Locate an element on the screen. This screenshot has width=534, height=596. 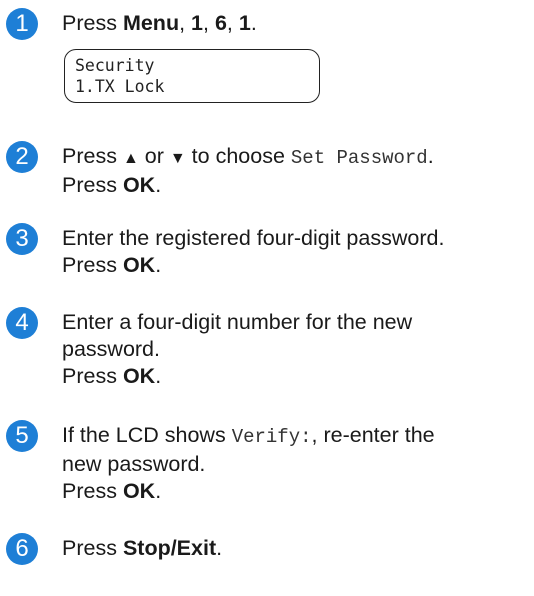
option-text: Set Password is located at coordinates (359, 158).